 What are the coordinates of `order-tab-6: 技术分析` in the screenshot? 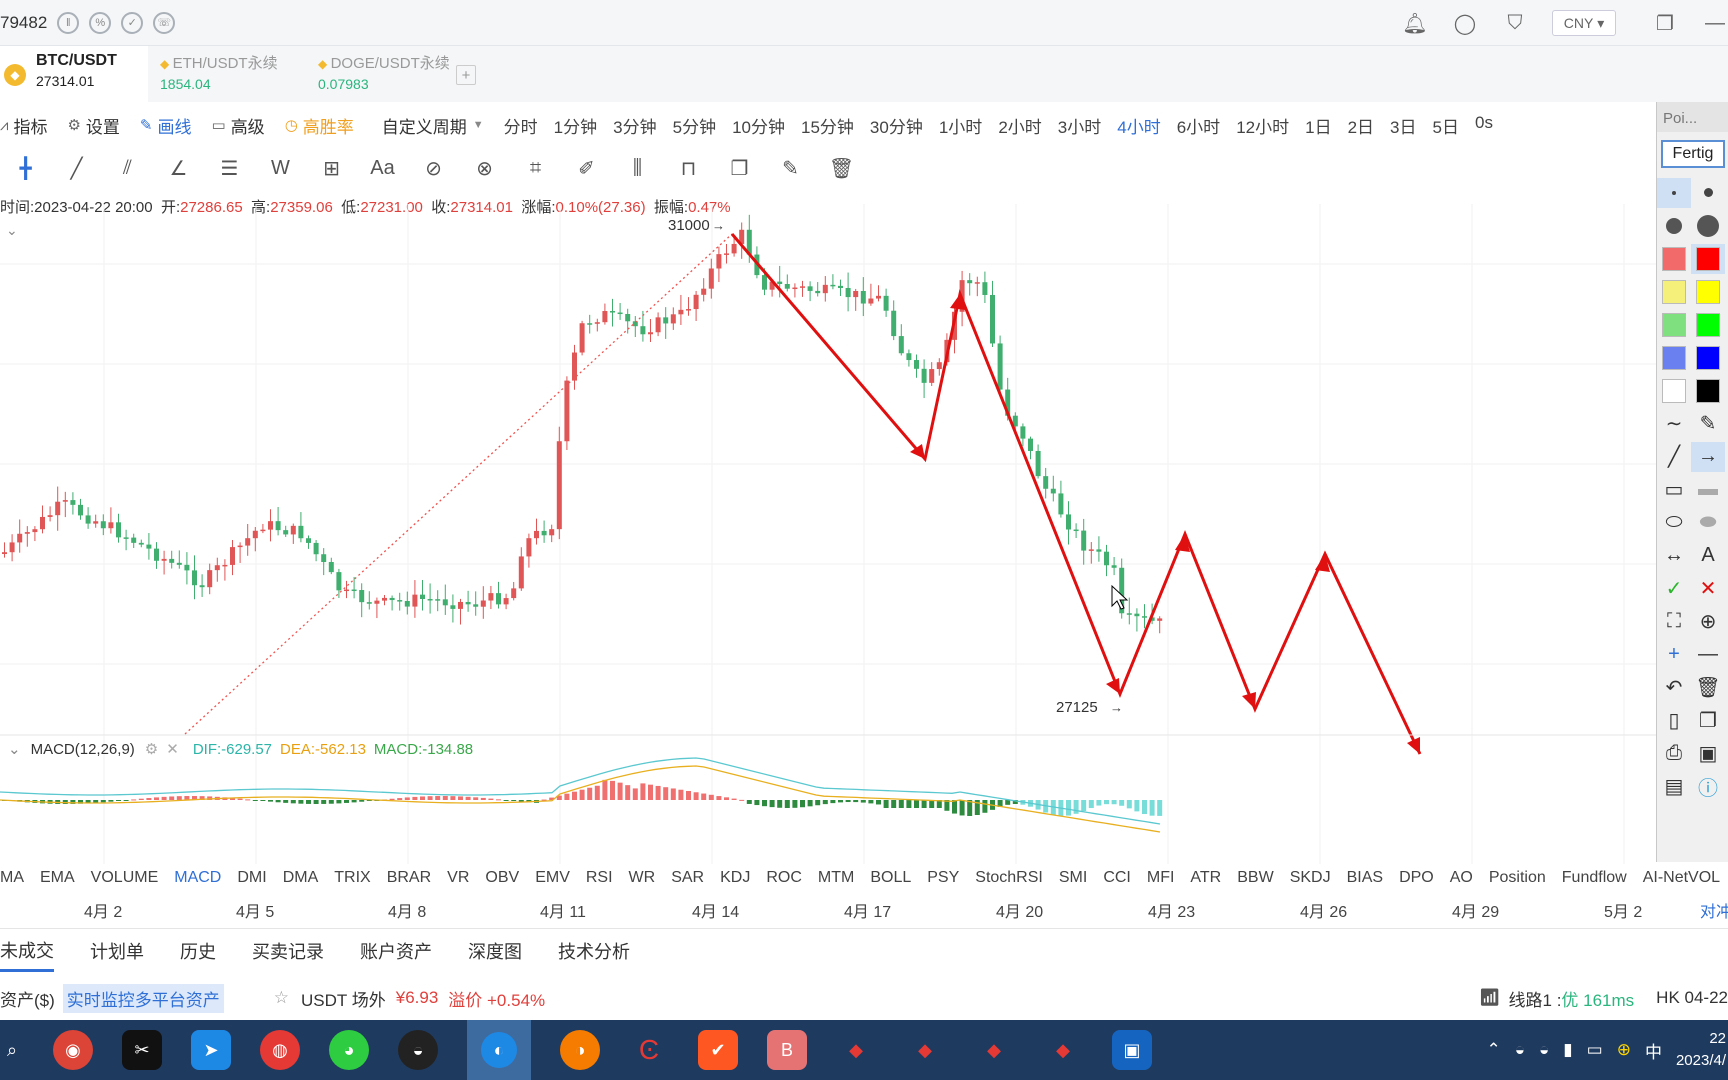 It's located at (594, 951).